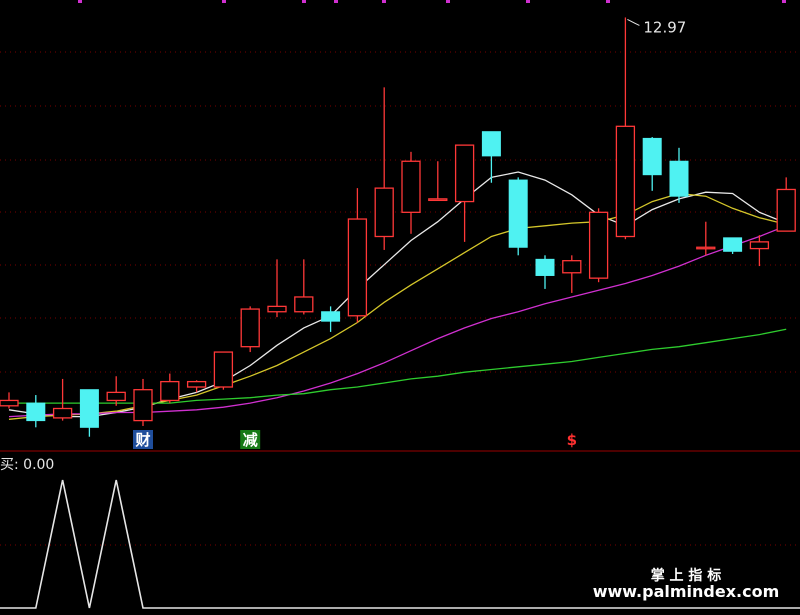 The height and width of the screenshot is (615, 800). What do you see at coordinates (664, 27) in the screenshot?
I see `high-price-label: 12.97` at bounding box center [664, 27].